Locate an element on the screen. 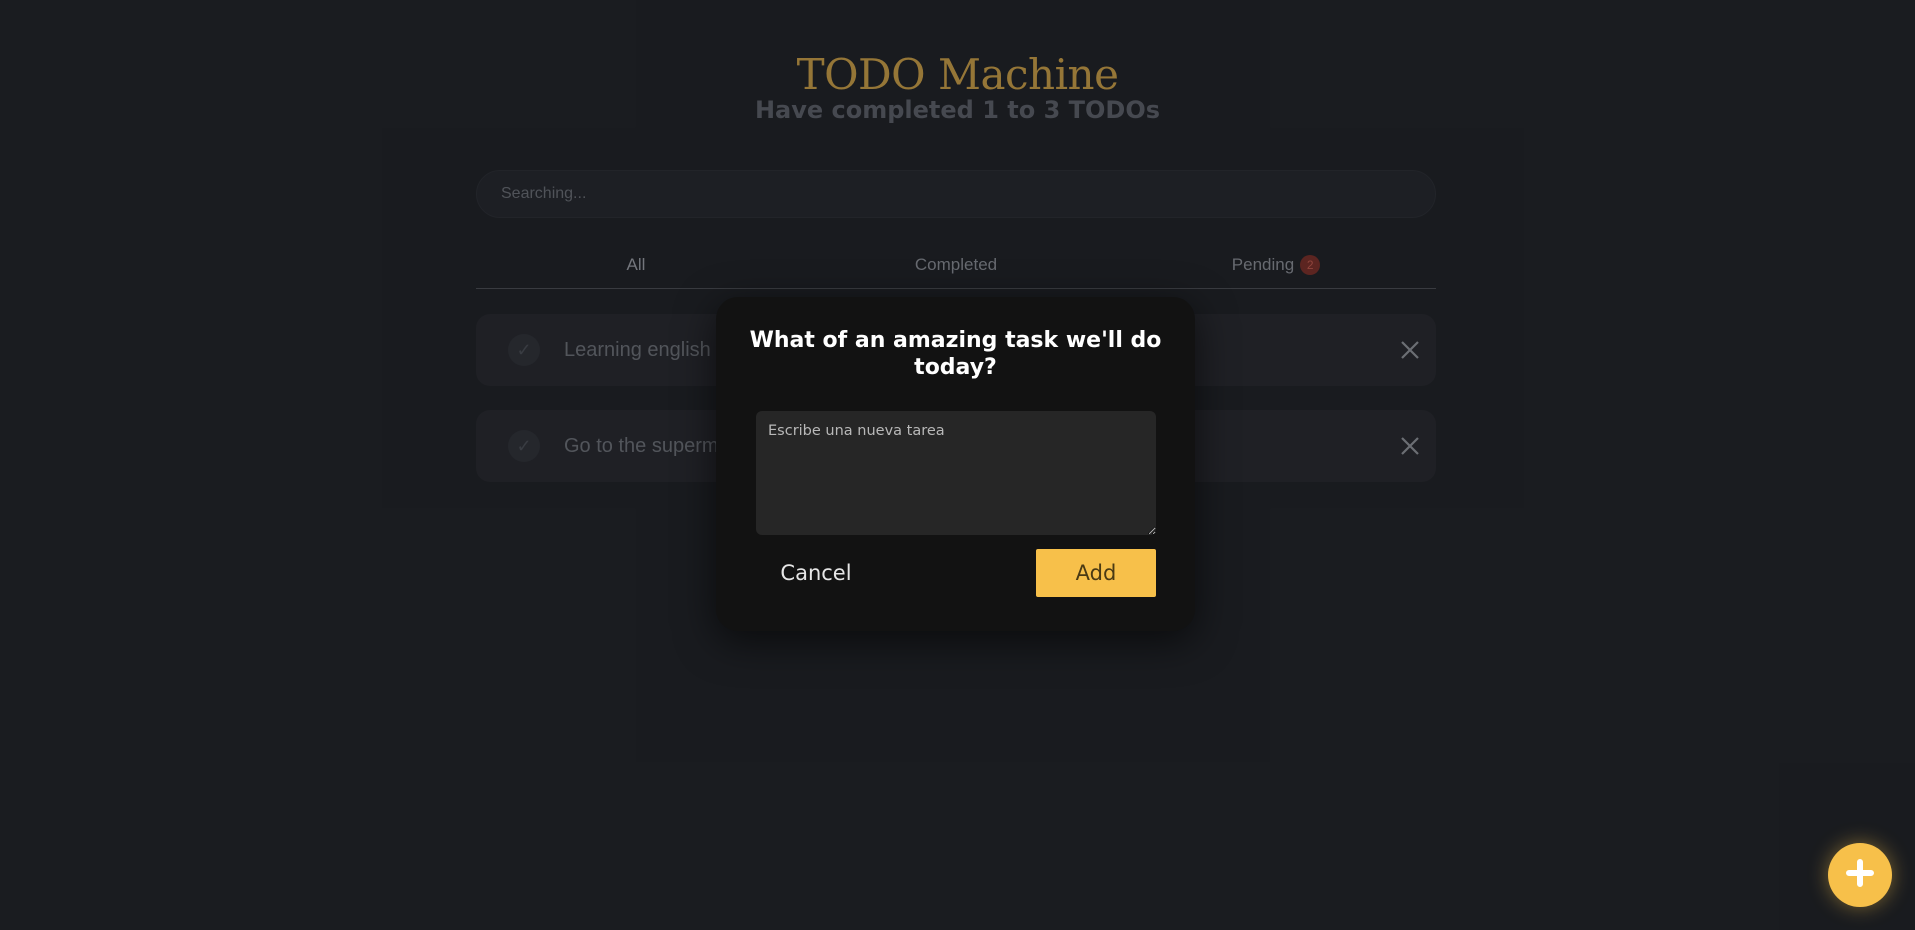 This screenshot has width=1915, height=930. plus-icon is located at coordinates (1860, 875).